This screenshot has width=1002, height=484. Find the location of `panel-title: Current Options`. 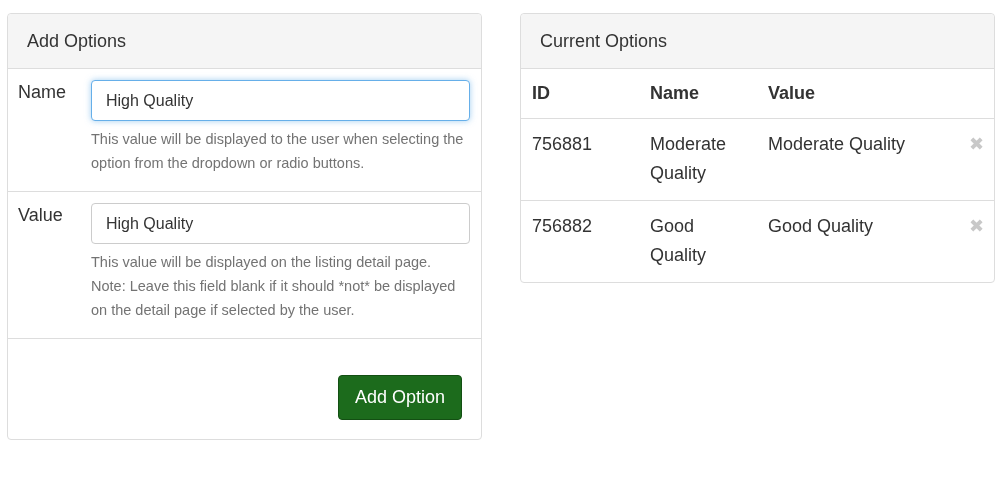

panel-title: Current Options is located at coordinates (604, 41).